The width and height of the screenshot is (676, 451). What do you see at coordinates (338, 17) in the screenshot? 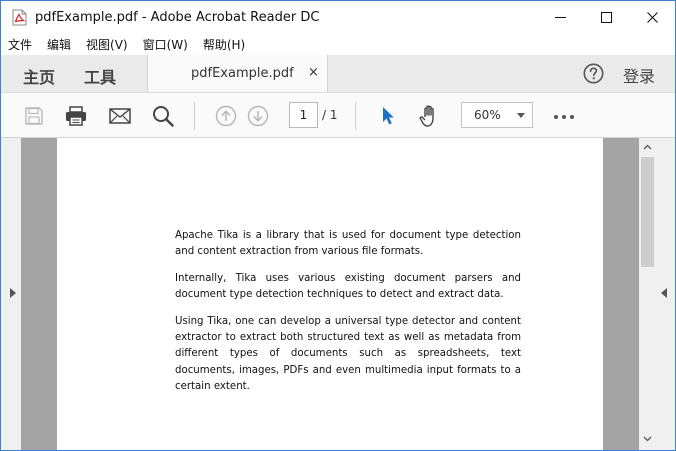
I see `title-bar: pdfExample.pdf - Adobe Acrobat Reader DC` at bounding box center [338, 17].